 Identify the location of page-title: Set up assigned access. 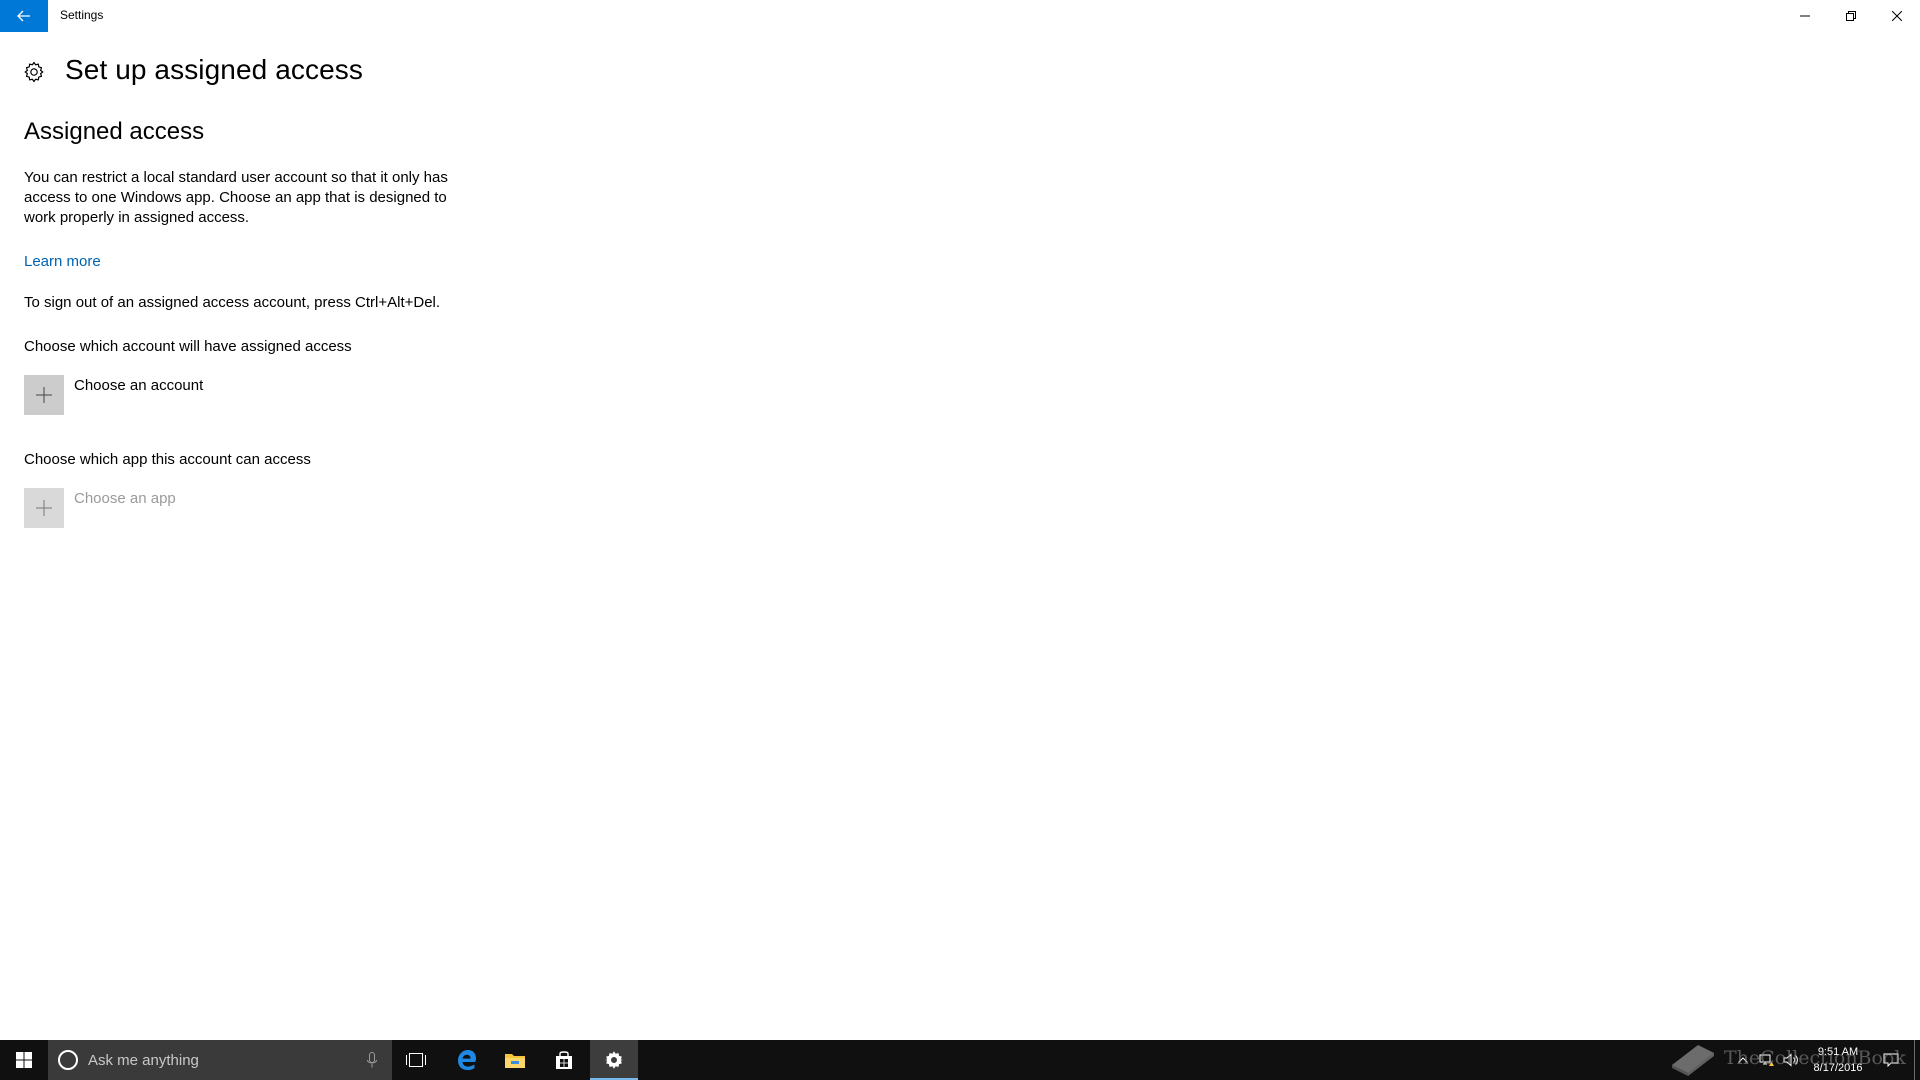
(214, 69).